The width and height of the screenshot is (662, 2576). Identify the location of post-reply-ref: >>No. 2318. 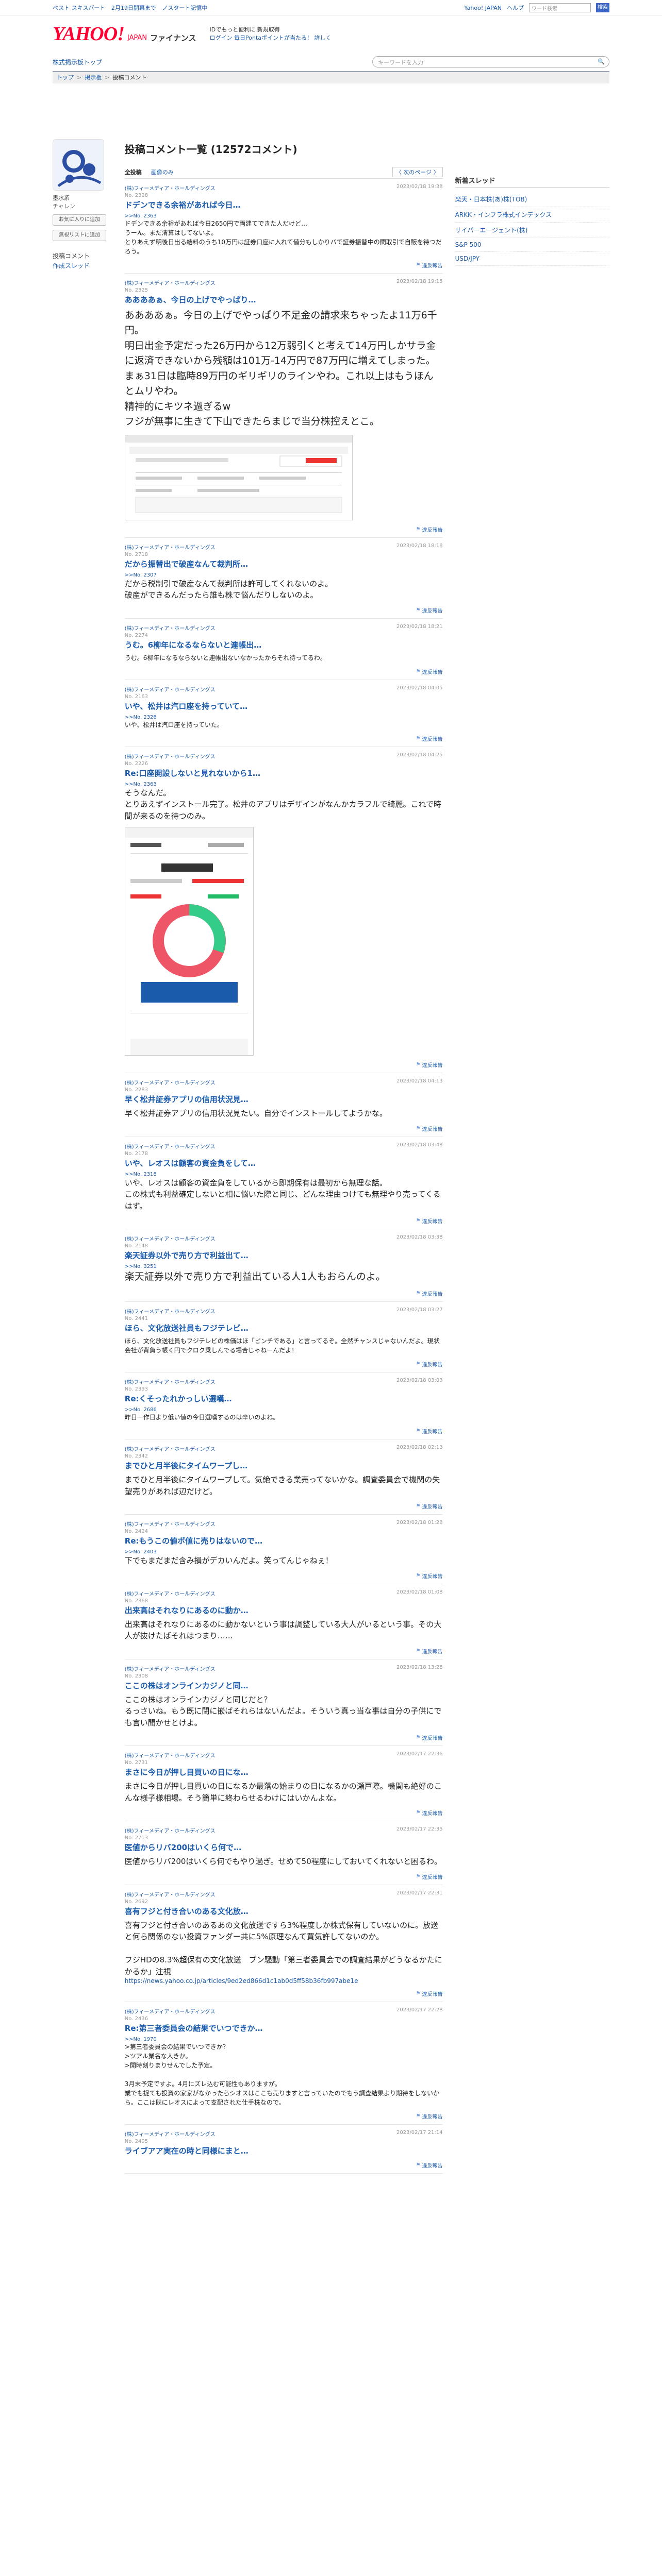
(284, 1174).